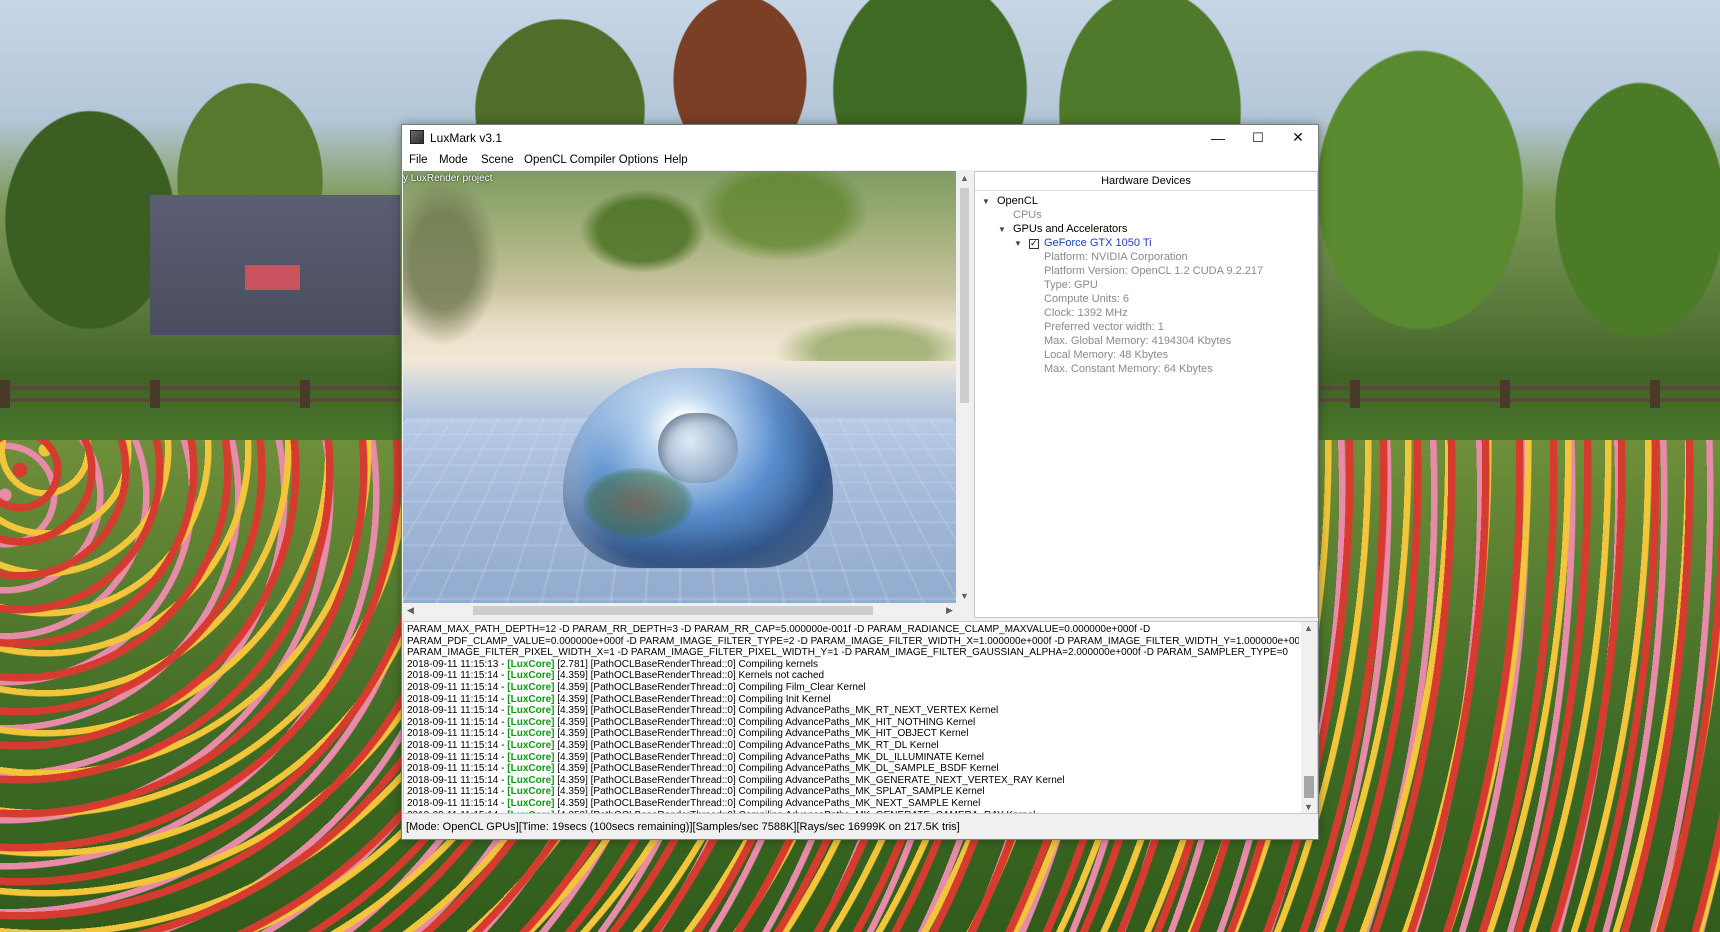 The image size is (1720, 932). What do you see at coordinates (1070, 229) in the screenshot?
I see `tree-node-gpus: GPUs and Accelerators` at bounding box center [1070, 229].